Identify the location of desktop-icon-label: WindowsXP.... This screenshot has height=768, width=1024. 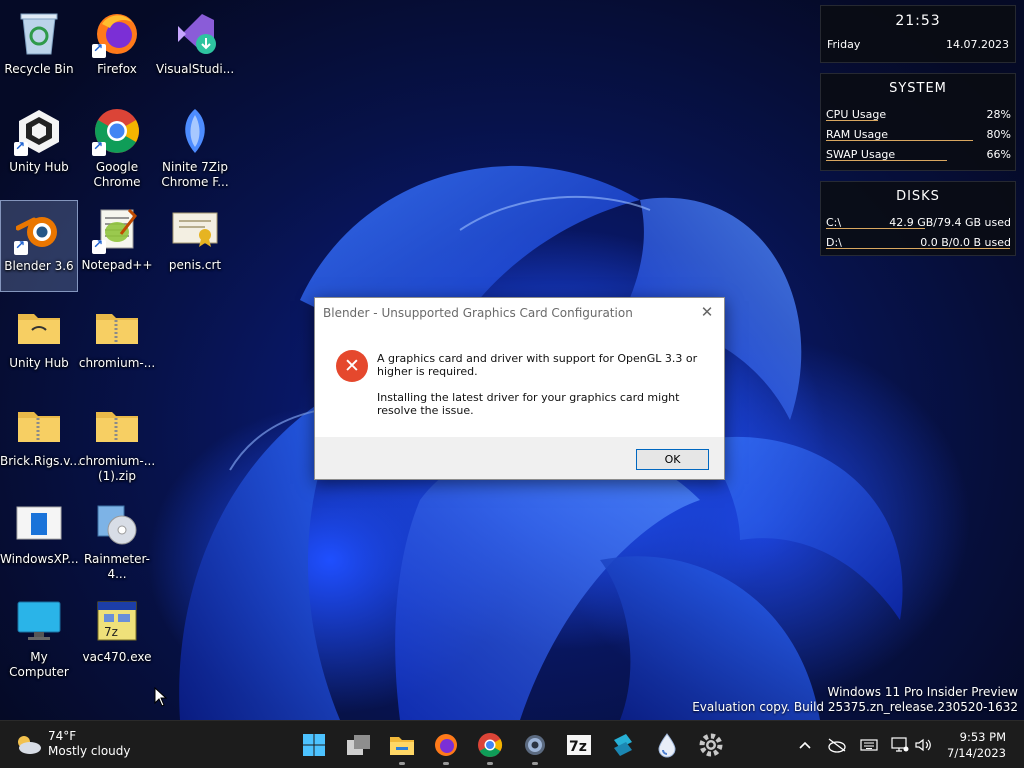
(39, 559).